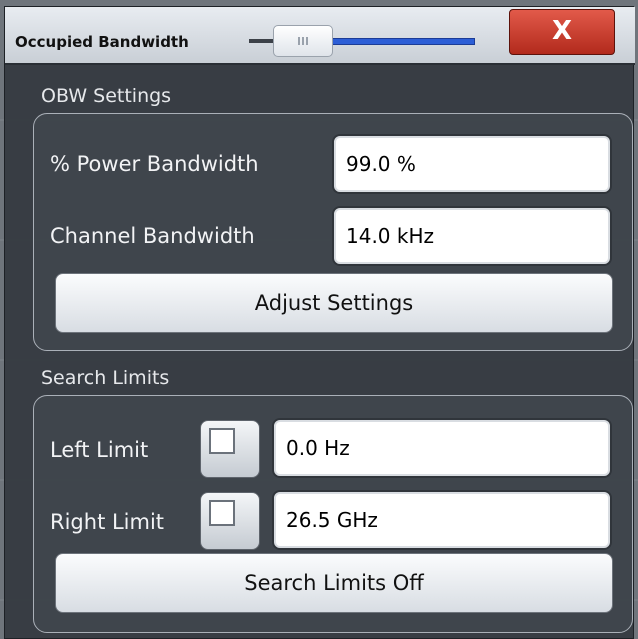 Image resolution: width=638 pixels, height=639 pixels. I want to click on power-bandwidth-value: 99.0 %, so click(381, 164).